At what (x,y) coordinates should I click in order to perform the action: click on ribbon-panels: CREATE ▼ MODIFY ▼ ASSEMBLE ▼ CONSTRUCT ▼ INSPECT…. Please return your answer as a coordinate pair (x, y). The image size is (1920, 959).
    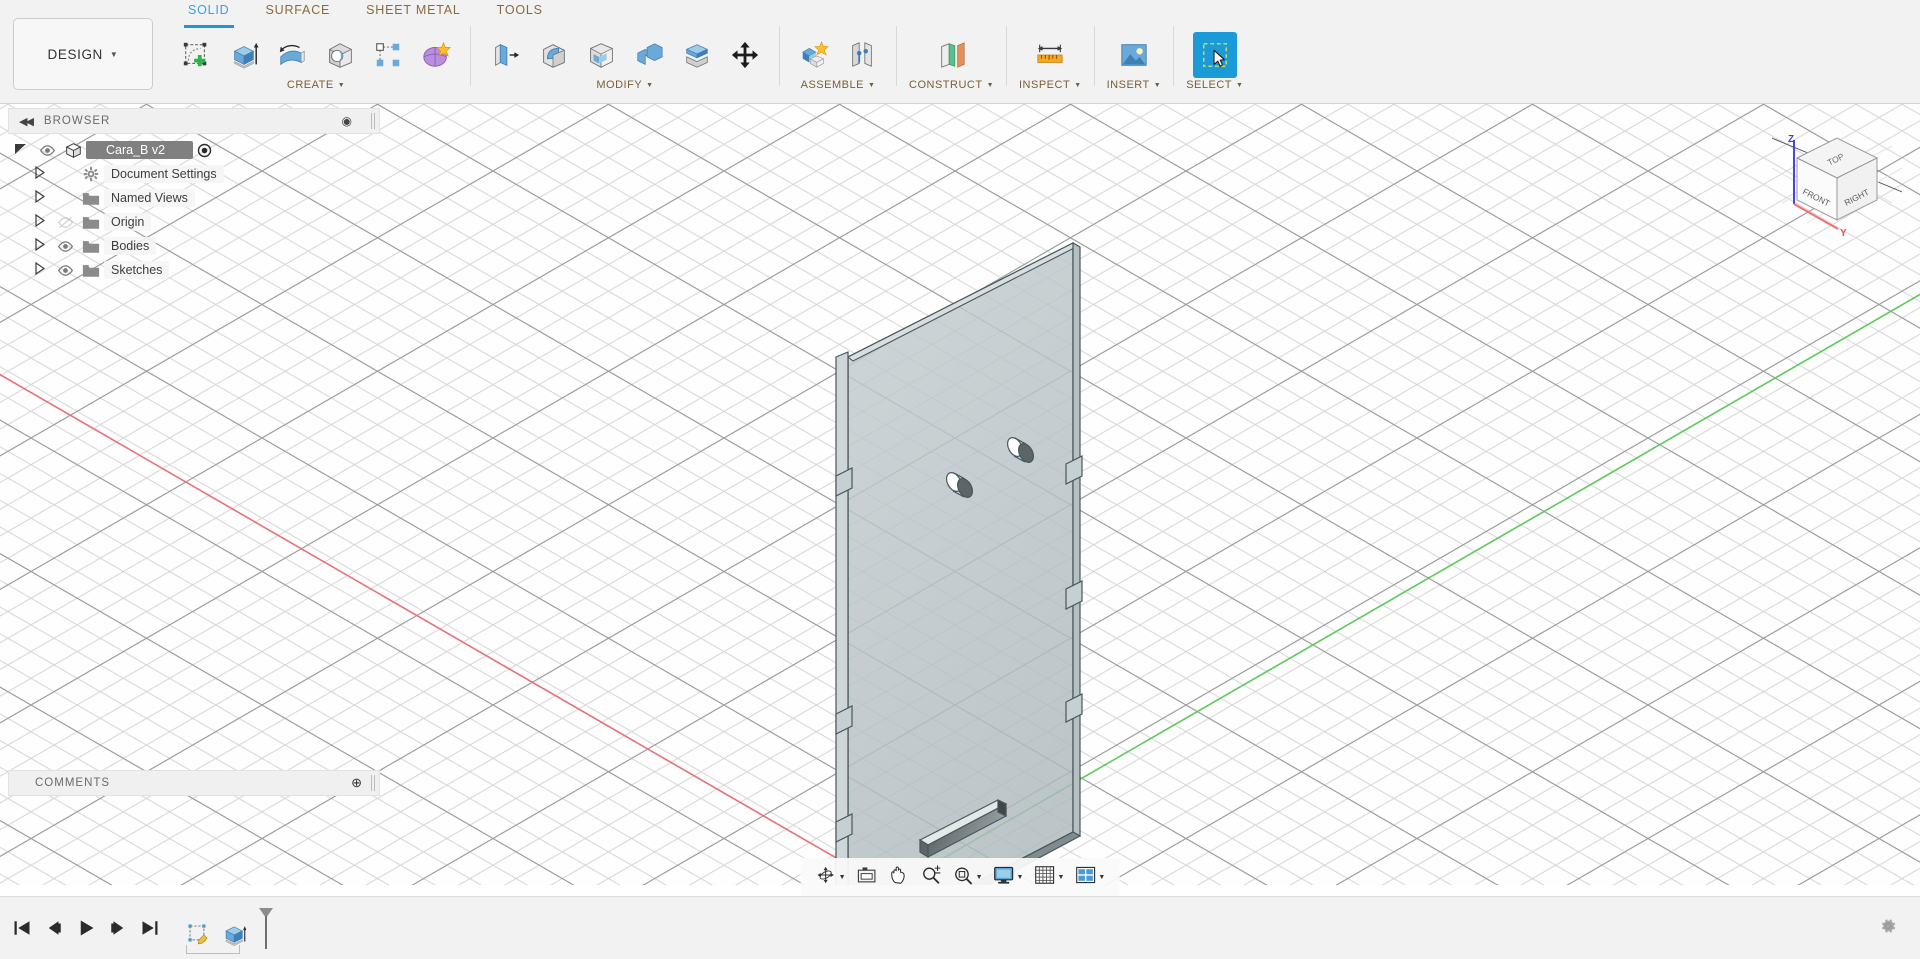
    Looking at the image, I should click on (708, 62).